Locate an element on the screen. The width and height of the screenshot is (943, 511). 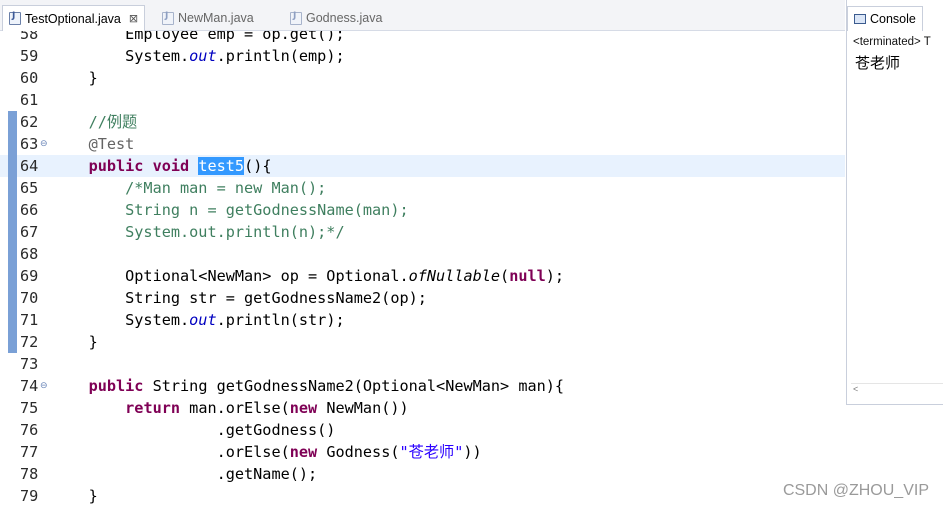
console-output: 苍老师 is located at coordinates (877, 62).